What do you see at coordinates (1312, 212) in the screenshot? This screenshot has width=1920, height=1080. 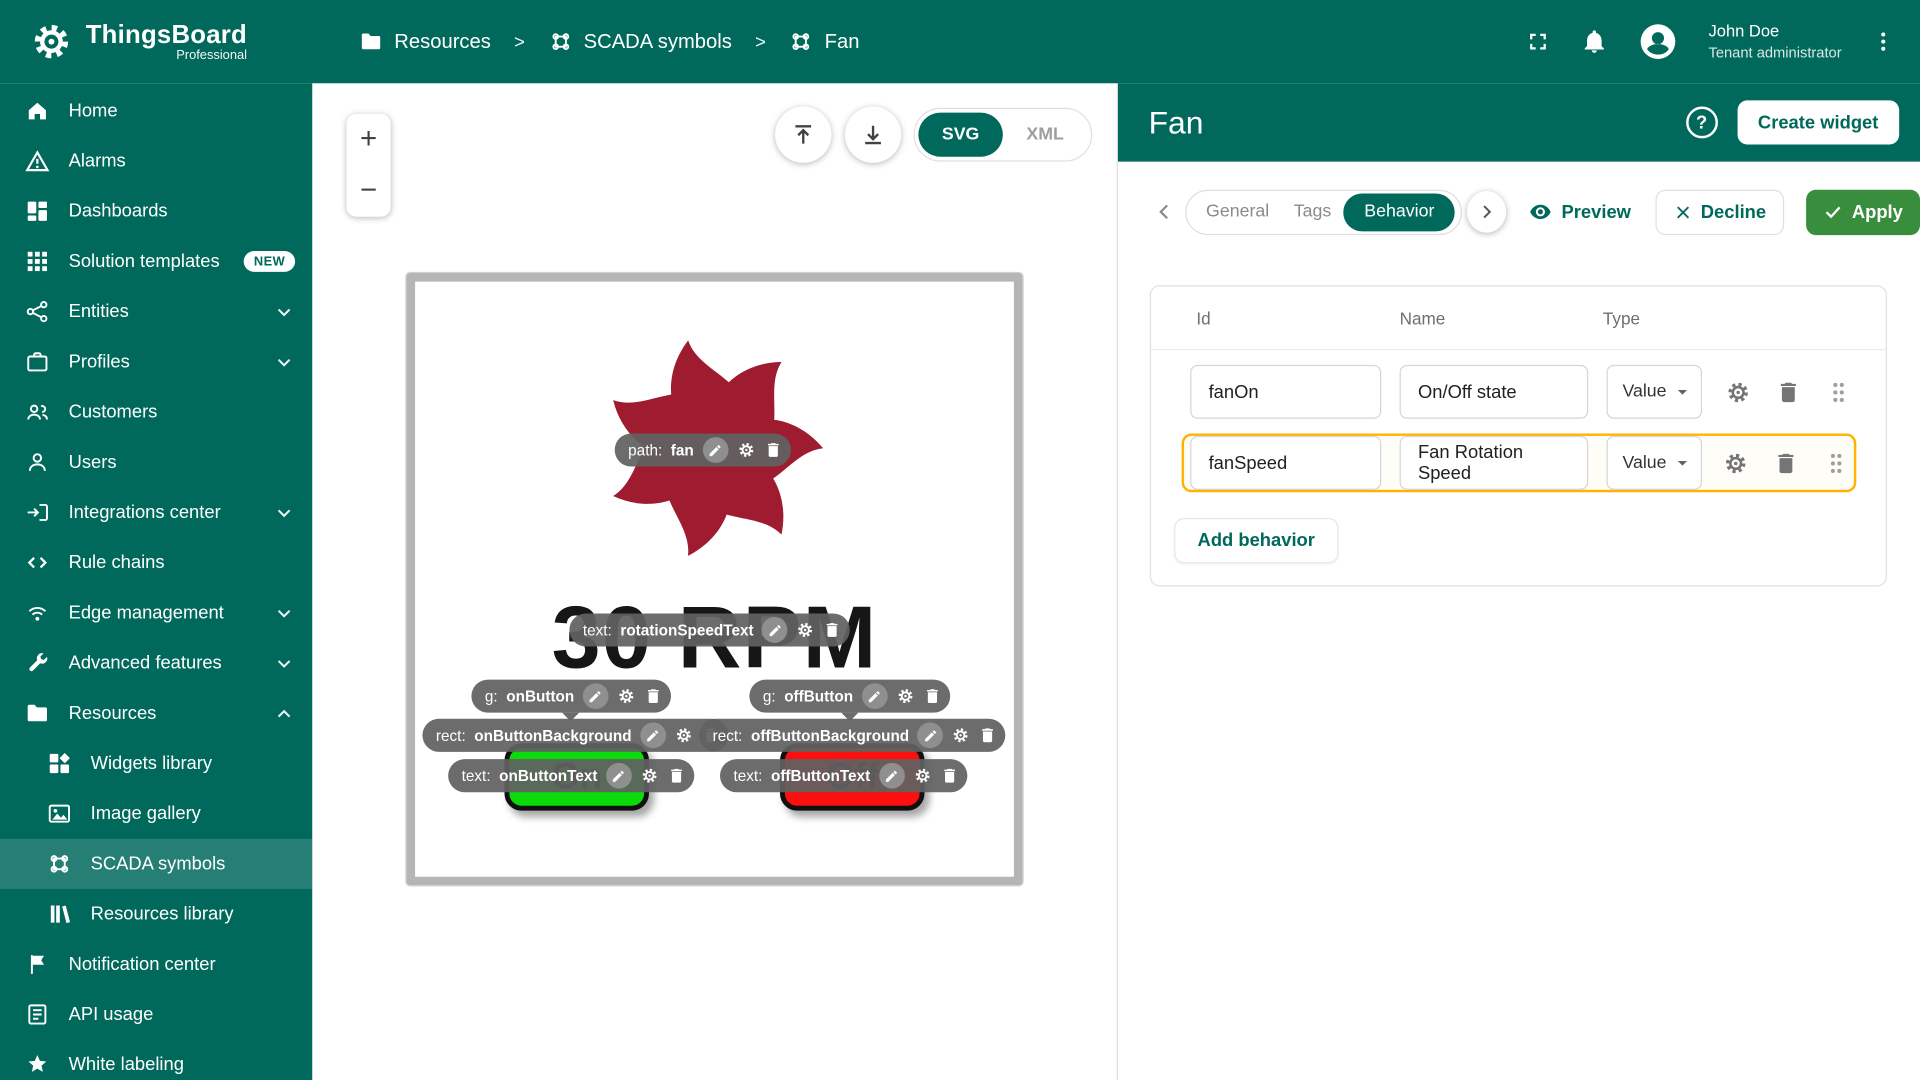 I see `tab-tags: Tags` at bounding box center [1312, 212].